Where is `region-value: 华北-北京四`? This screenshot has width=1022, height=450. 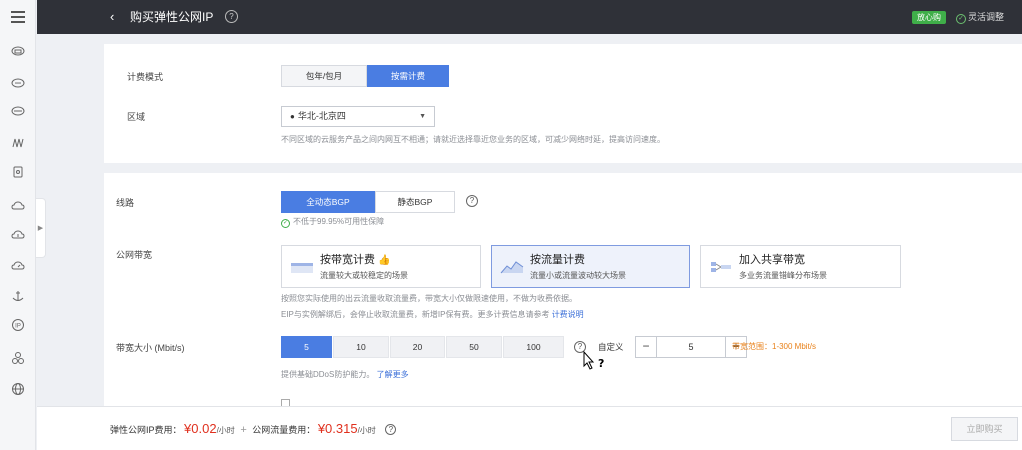
region-value: 华北-北京四 is located at coordinates (321, 116).